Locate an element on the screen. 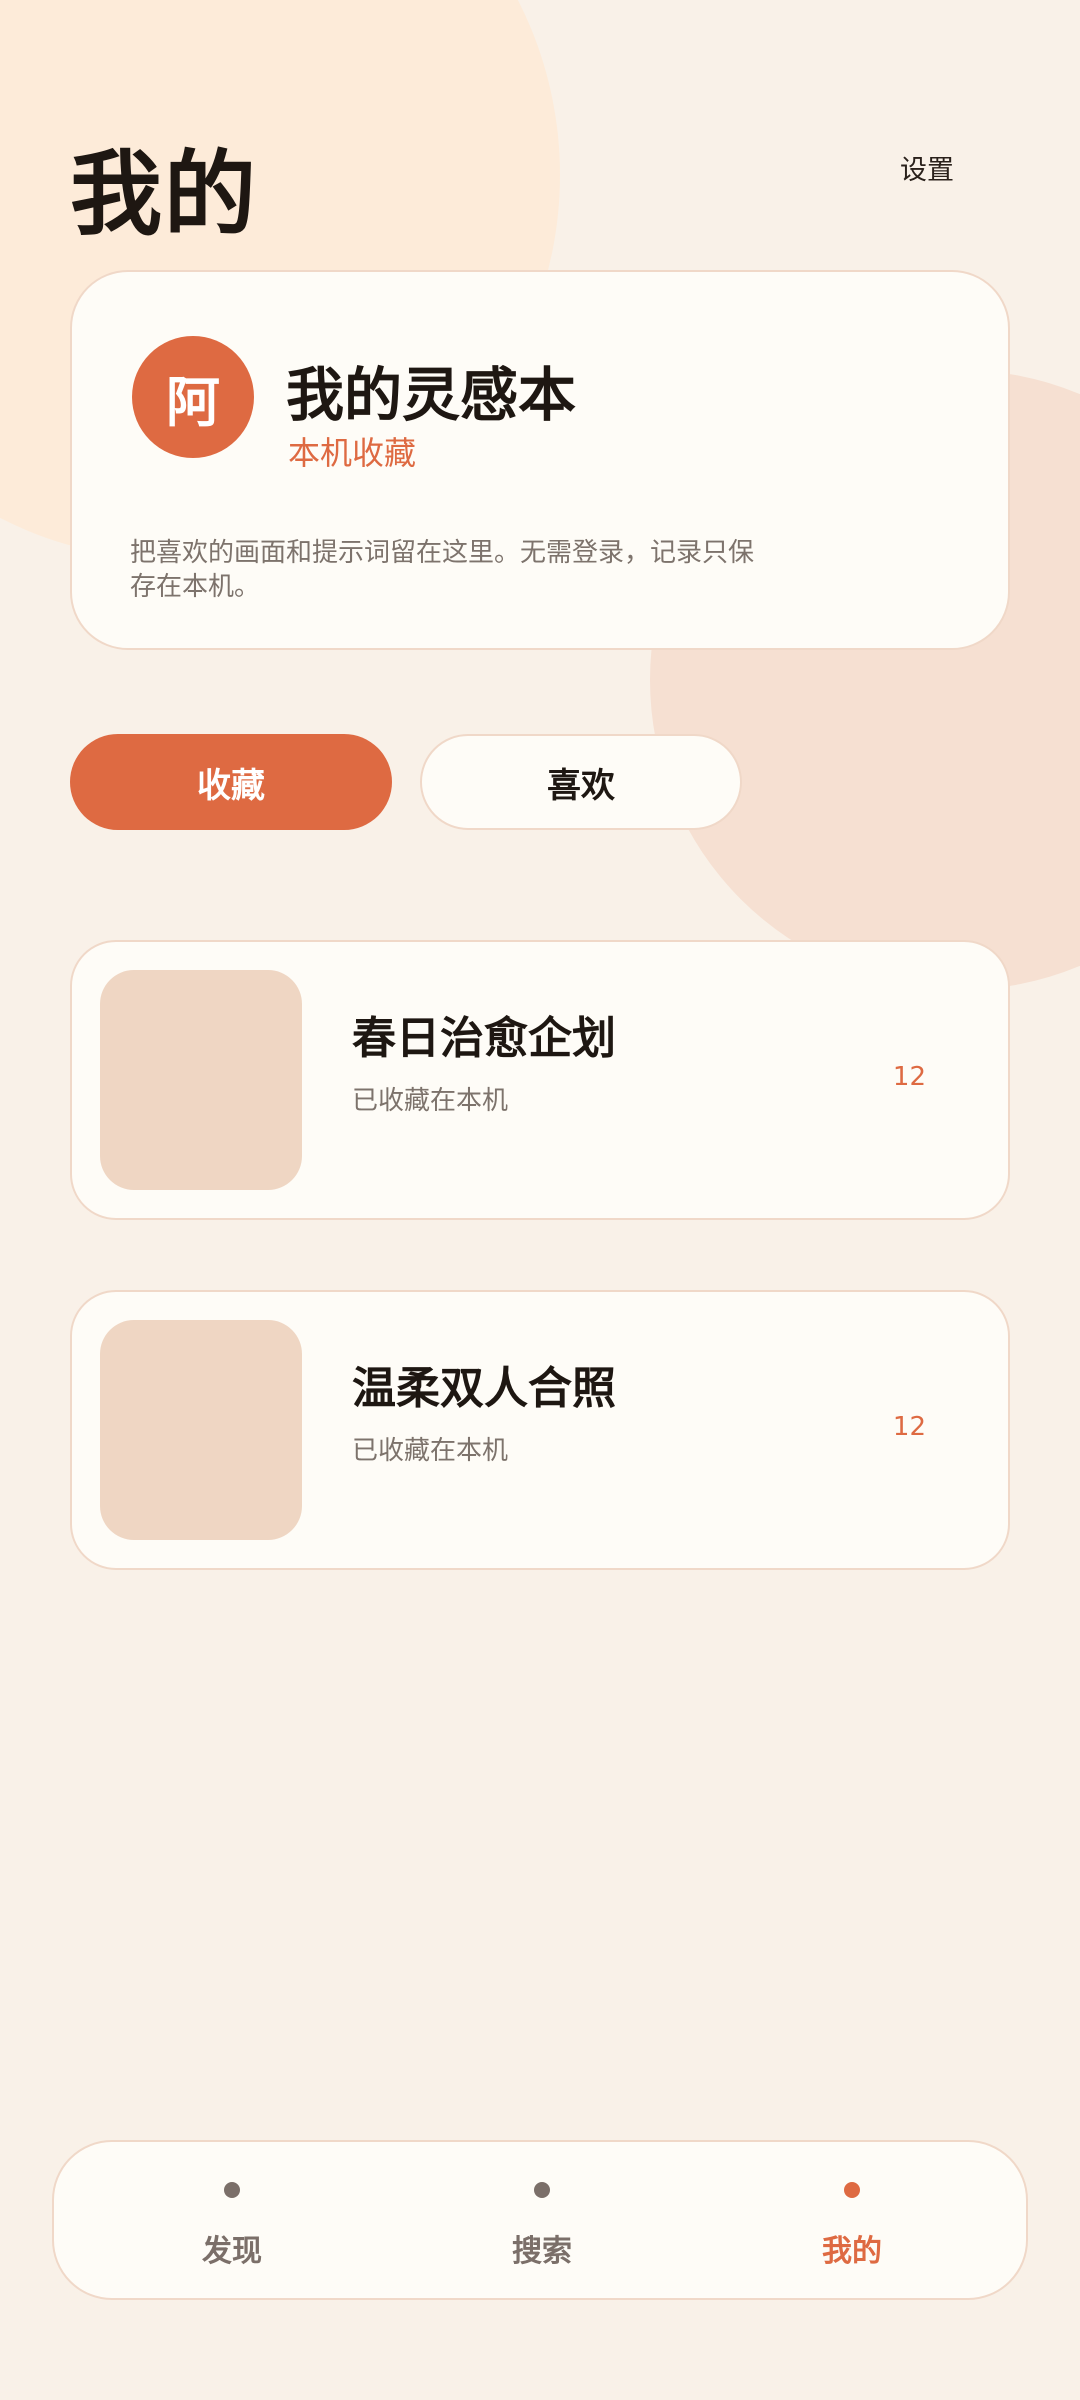 The width and height of the screenshot is (1080, 2400). collection-card: 温柔双人合照 已收藏在本机 12 is located at coordinates (540, 1430).